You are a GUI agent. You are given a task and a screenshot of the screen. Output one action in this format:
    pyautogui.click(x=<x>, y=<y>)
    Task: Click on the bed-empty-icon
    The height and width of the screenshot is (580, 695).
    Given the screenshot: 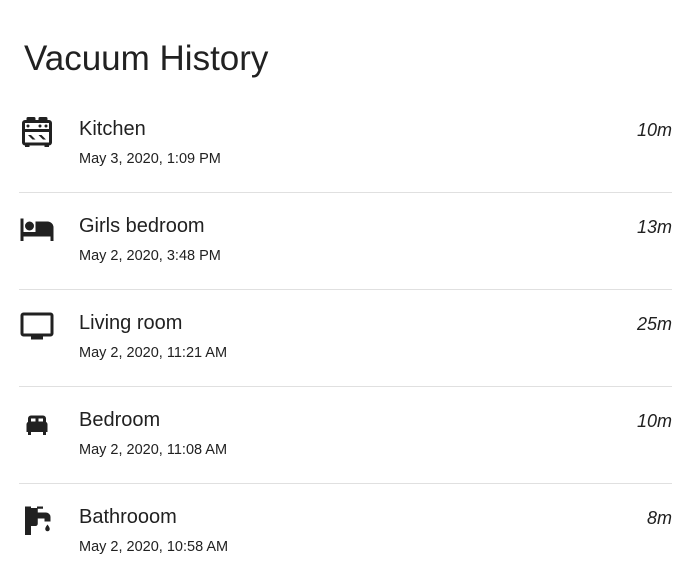 What is the action you would take?
    pyautogui.click(x=37, y=423)
    